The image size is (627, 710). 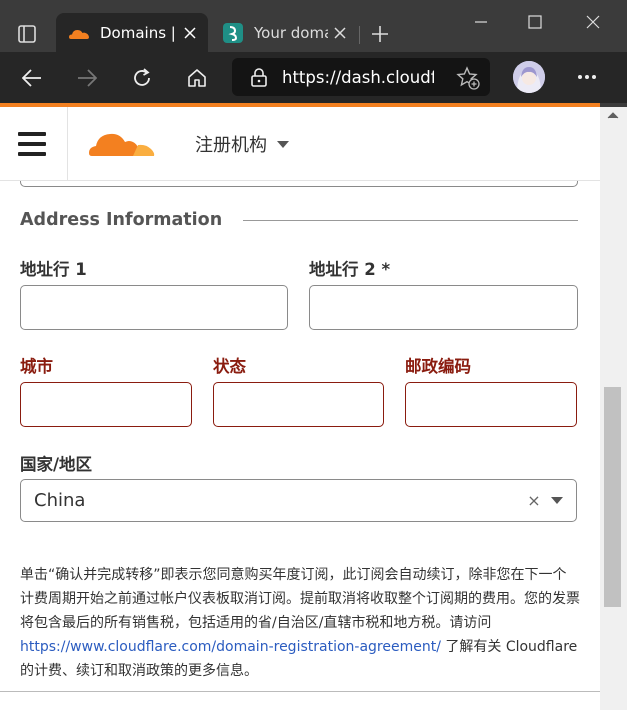 I want to click on arrow-right-icon, so click(x=87, y=78).